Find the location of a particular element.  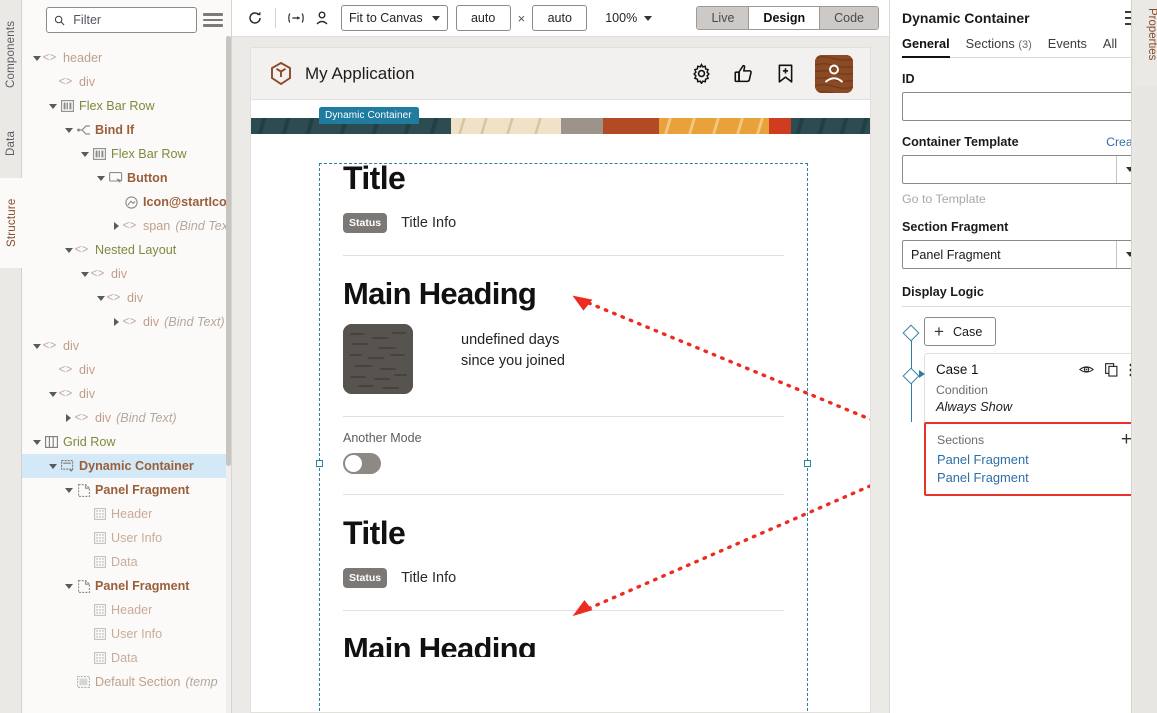

tree-item-span: <> span (Bind Text) is located at coordinates (126, 226).